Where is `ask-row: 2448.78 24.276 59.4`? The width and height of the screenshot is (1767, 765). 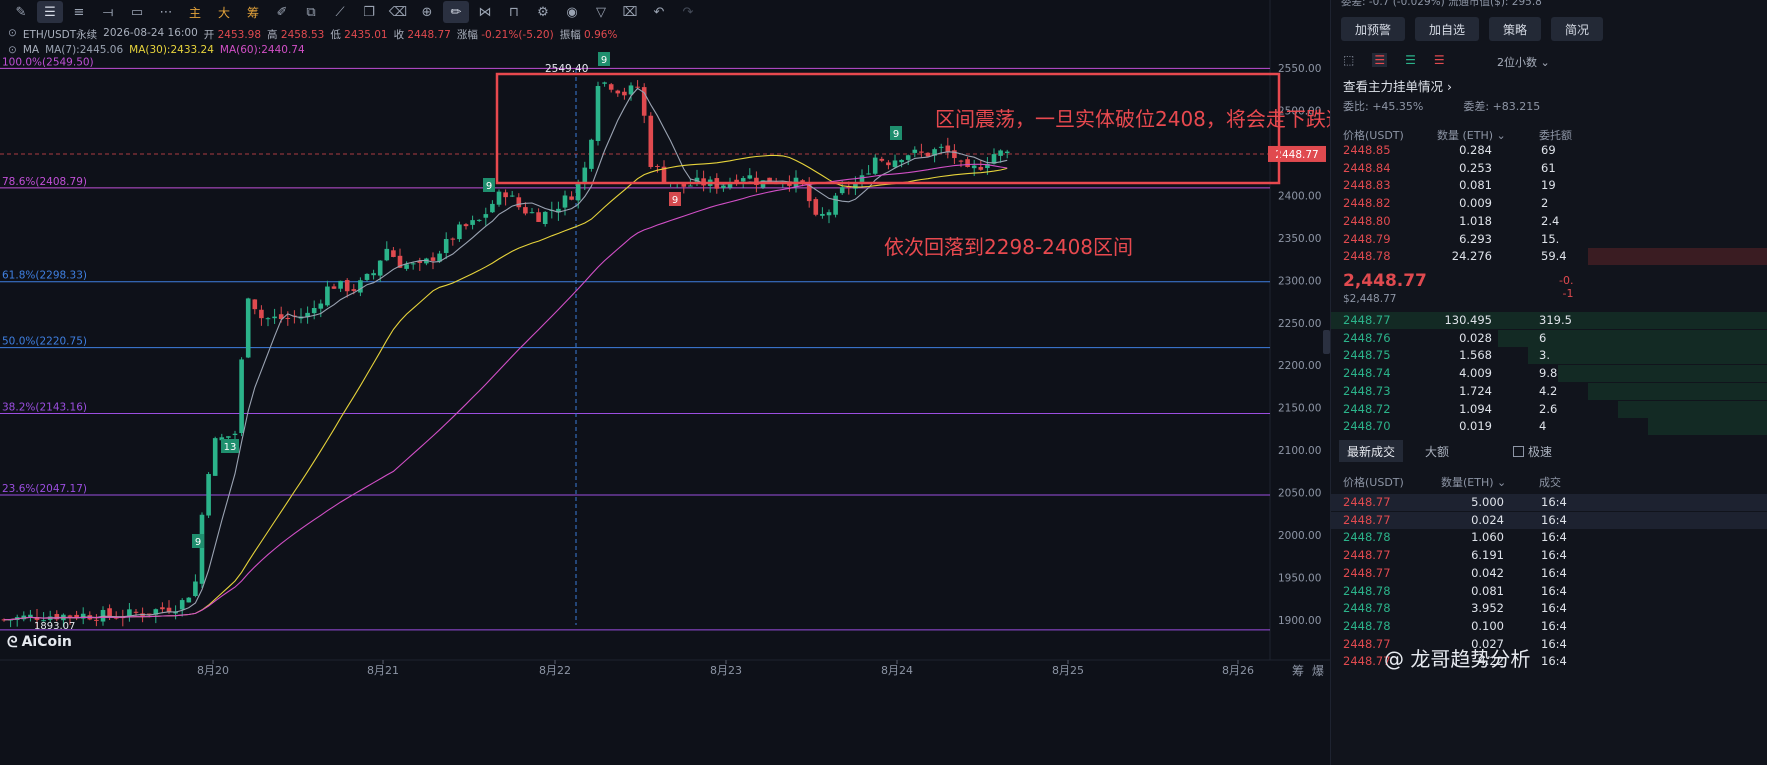
ask-row: 2448.78 24.276 59.4 is located at coordinates (1549, 257).